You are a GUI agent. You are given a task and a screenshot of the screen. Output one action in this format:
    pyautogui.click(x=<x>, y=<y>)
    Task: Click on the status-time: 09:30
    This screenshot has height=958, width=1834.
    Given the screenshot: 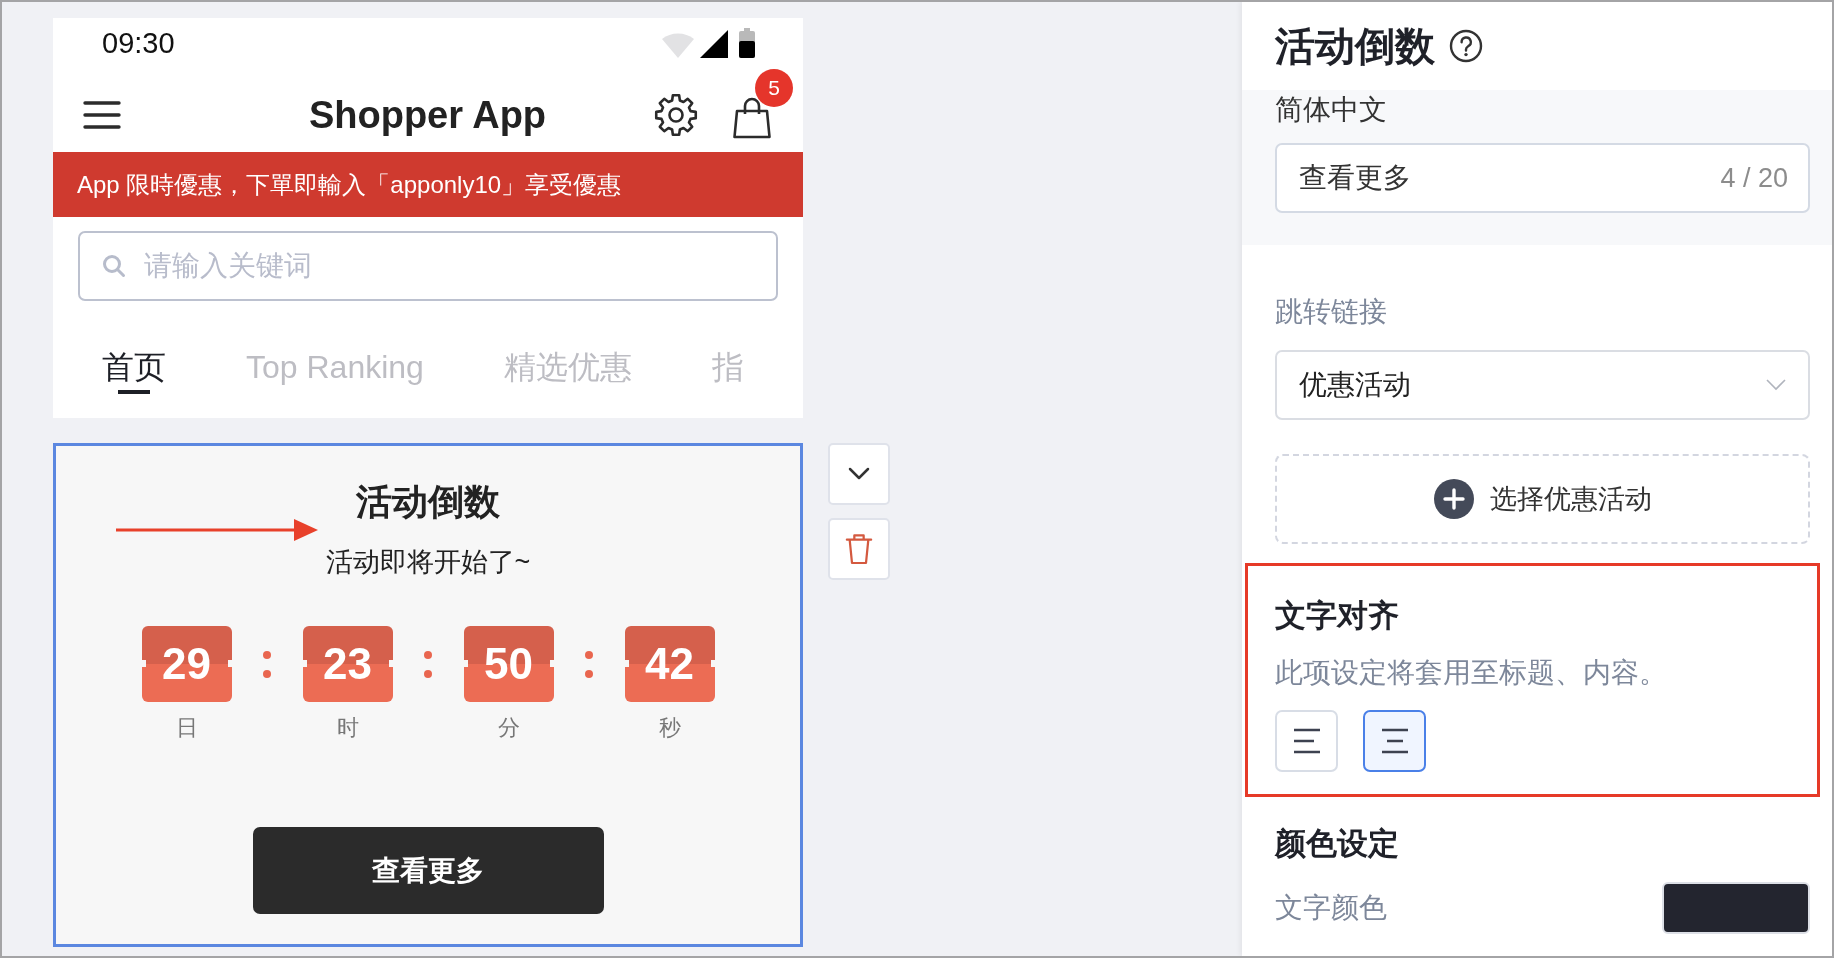 What is the action you would take?
    pyautogui.click(x=138, y=43)
    